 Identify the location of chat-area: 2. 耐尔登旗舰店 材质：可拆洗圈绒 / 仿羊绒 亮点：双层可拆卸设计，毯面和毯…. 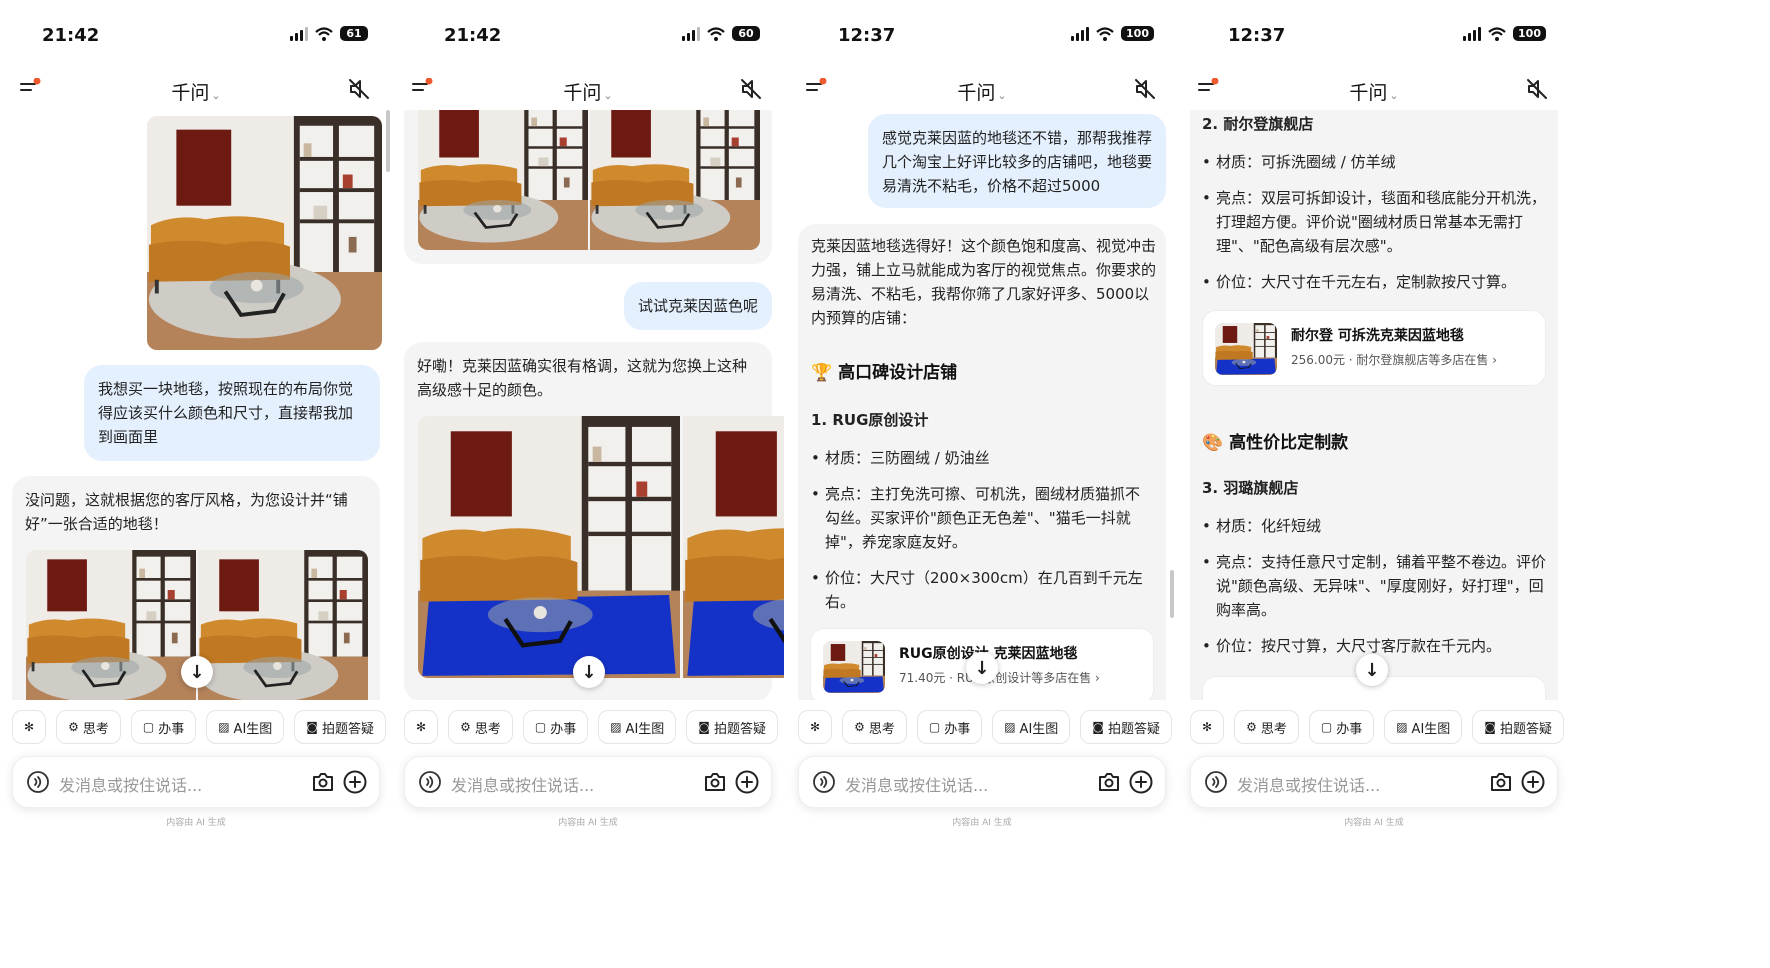
(1374, 405).